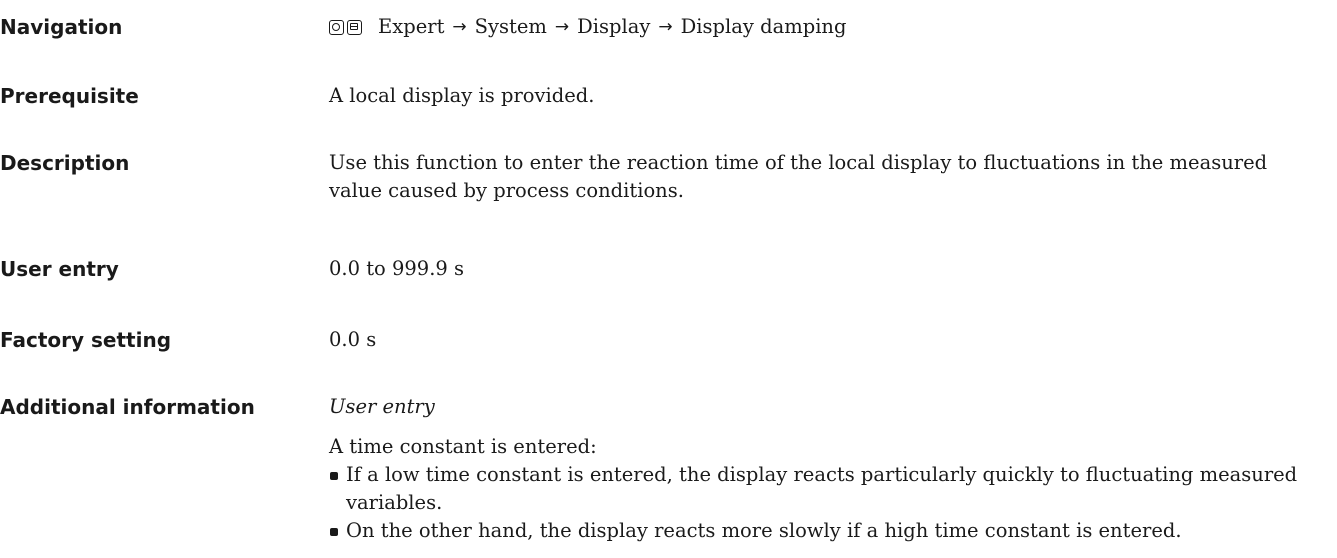 The width and height of the screenshot is (1337, 558). I want to click on operating-keys-icon, so click(336, 27).